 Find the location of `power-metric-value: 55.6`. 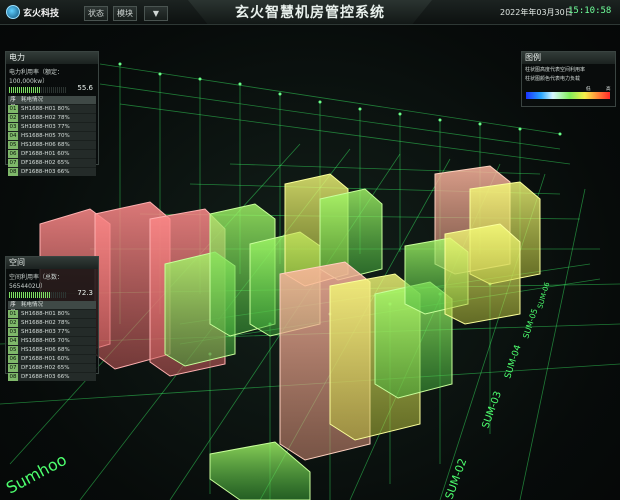

power-metric-value: 55.6 is located at coordinates (85, 88).